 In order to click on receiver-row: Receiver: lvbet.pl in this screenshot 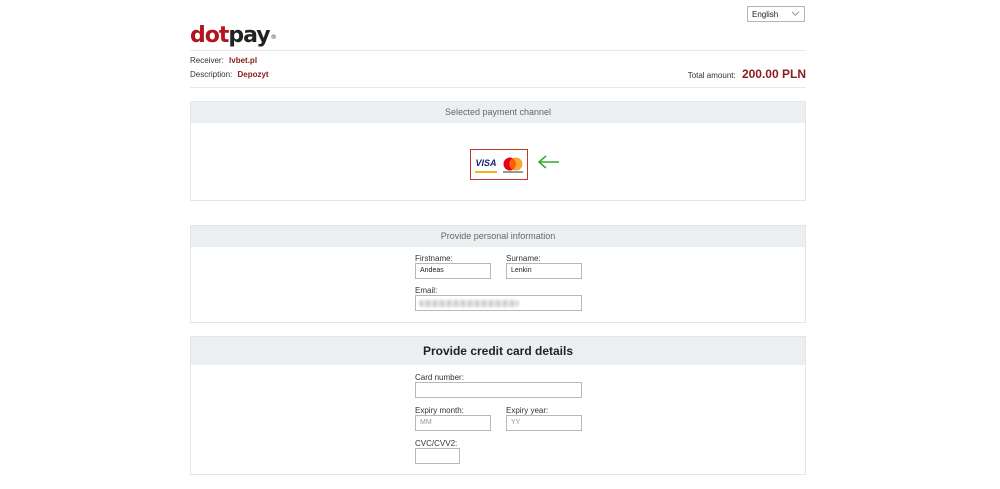, I will do `click(223, 60)`.